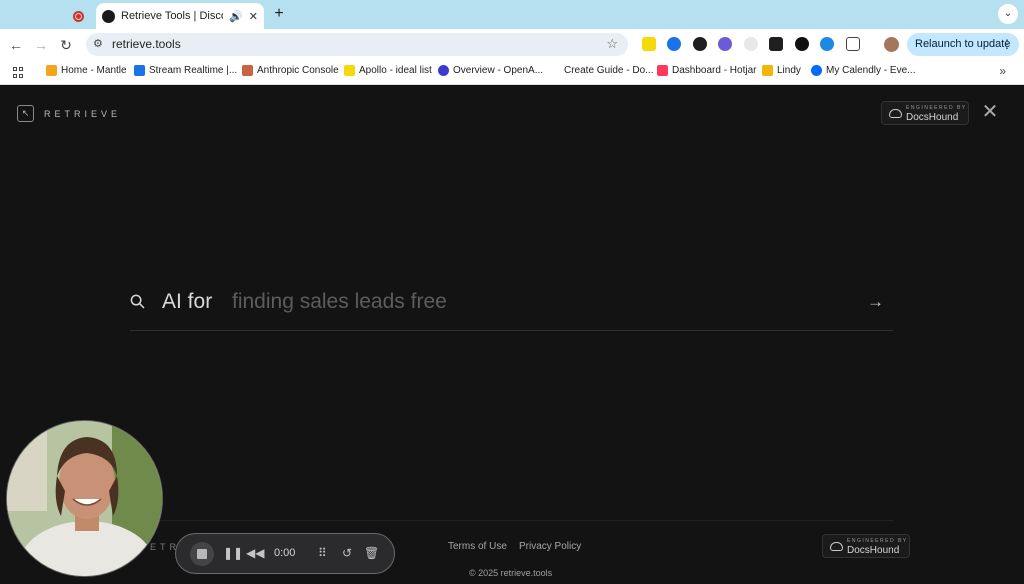 The width and height of the screenshot is (1024, 584). I want to click on retrieve-logo-icon: ↖, so click(25, 113).